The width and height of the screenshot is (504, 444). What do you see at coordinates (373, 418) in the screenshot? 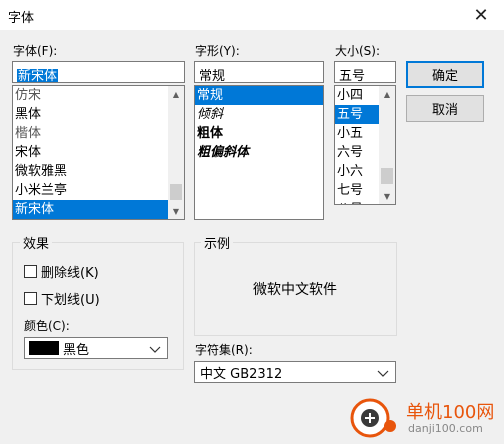
I see `watermark-logo-icon` at bounding box center [373, 418].